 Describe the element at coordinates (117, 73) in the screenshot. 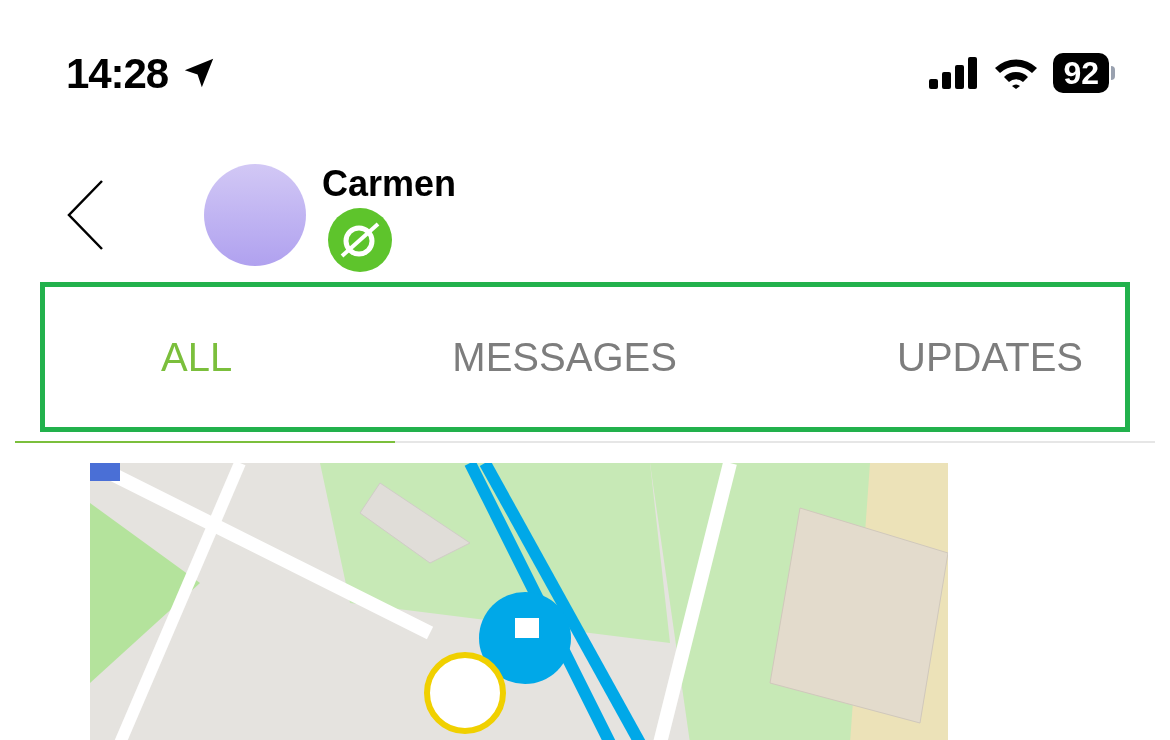

I see `status-time: 14:28` at that location.